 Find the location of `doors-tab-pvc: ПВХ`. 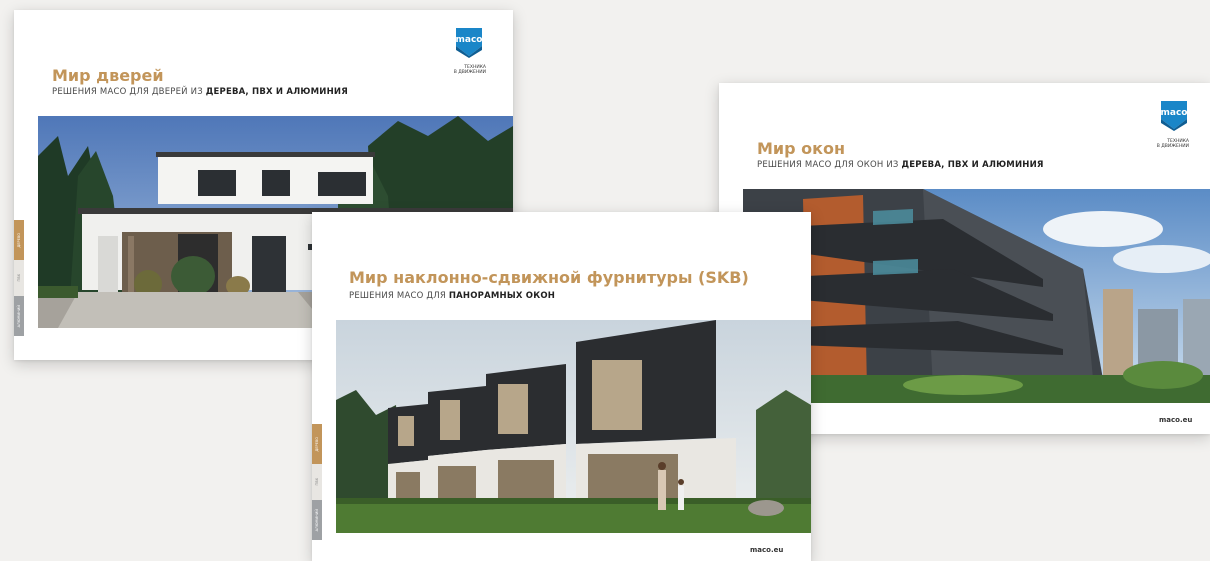

doors-tab-pvc: ПВХ is located at coordinates (19, 278).